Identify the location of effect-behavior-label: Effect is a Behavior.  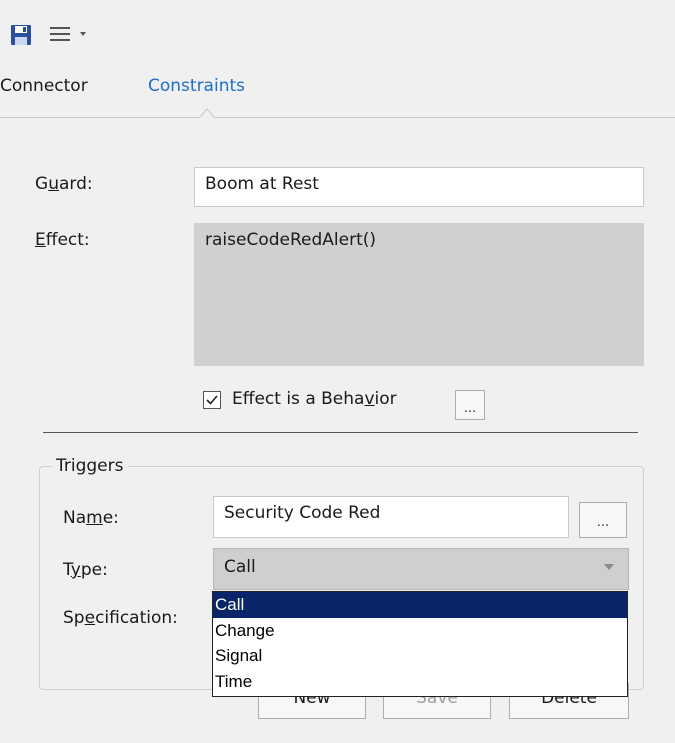
(314, 399).